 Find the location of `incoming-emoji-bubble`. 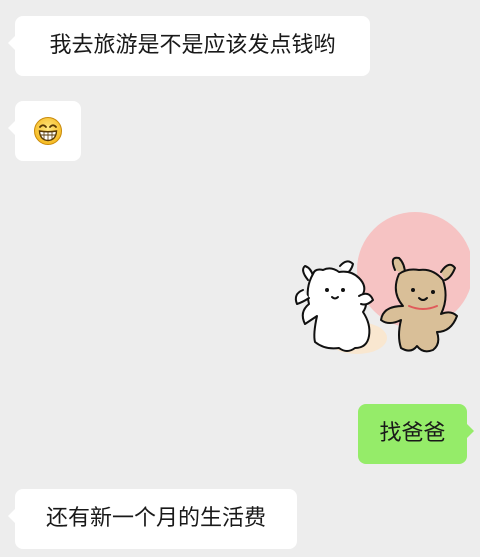

incoming-emoji-bubble is located at coordinates (44, 131).